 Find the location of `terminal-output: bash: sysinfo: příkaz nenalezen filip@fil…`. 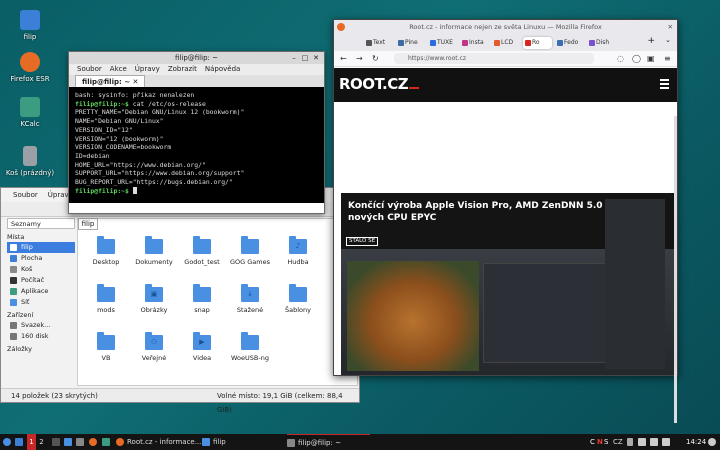

terminal-output: bash: sysinfo: příkaz nenalezen filip@fil… is located at coordinates (196, 145).